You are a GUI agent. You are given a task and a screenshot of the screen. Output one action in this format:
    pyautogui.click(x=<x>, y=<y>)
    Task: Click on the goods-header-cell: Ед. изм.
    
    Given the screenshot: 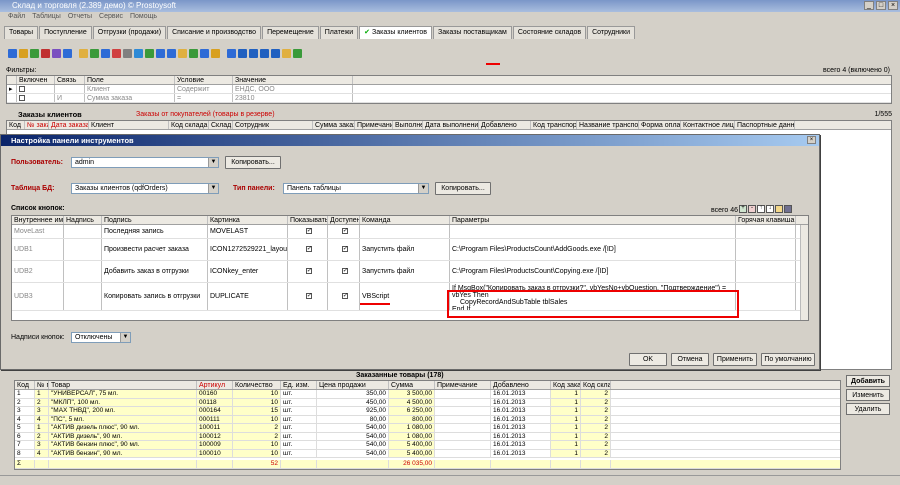 What is the action you would take?
    pyautogui.click(x=299, y=385)
    